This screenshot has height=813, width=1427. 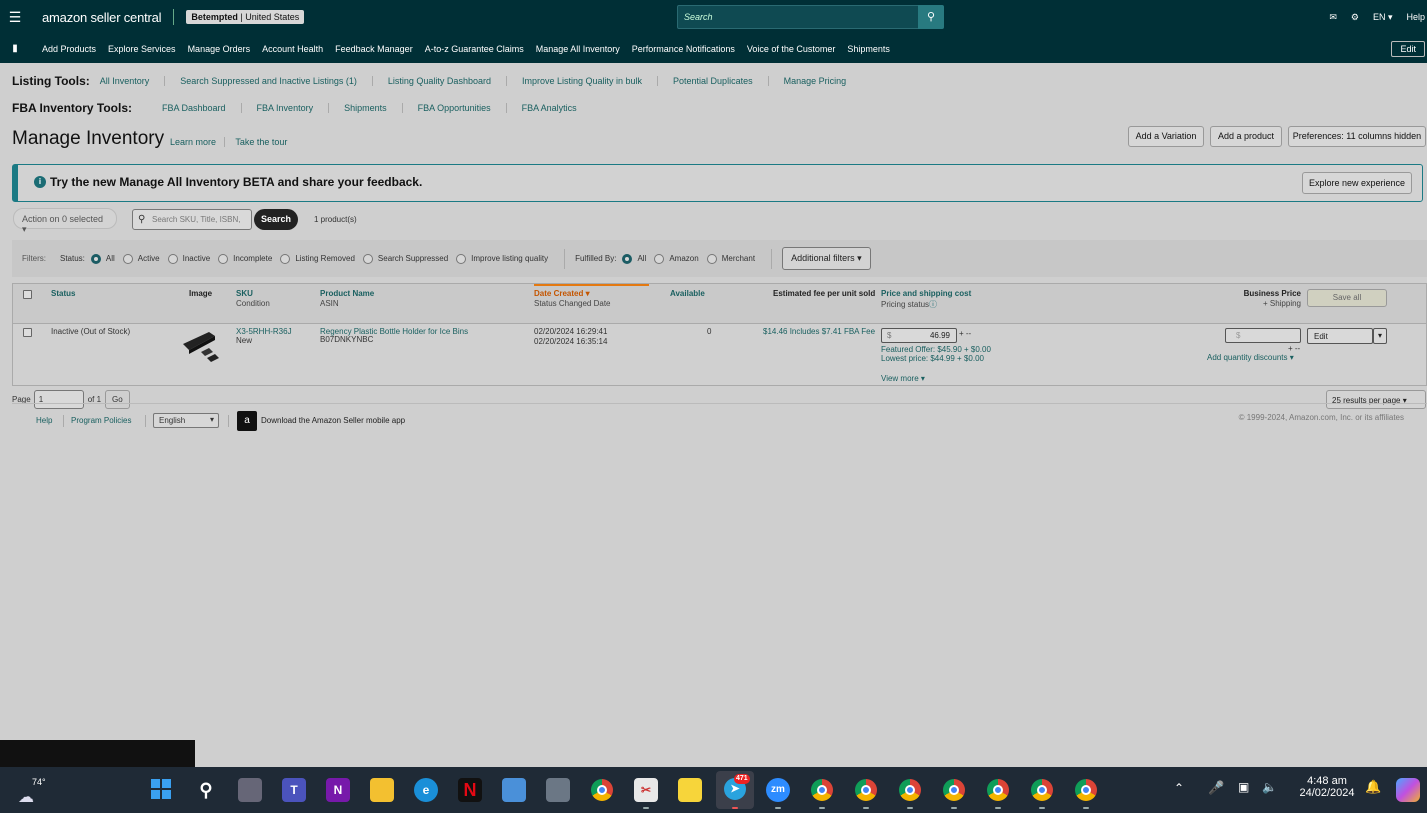 I want to click on link-fba-opportunities: FBA Opportunities, so click(x=455, y=108).